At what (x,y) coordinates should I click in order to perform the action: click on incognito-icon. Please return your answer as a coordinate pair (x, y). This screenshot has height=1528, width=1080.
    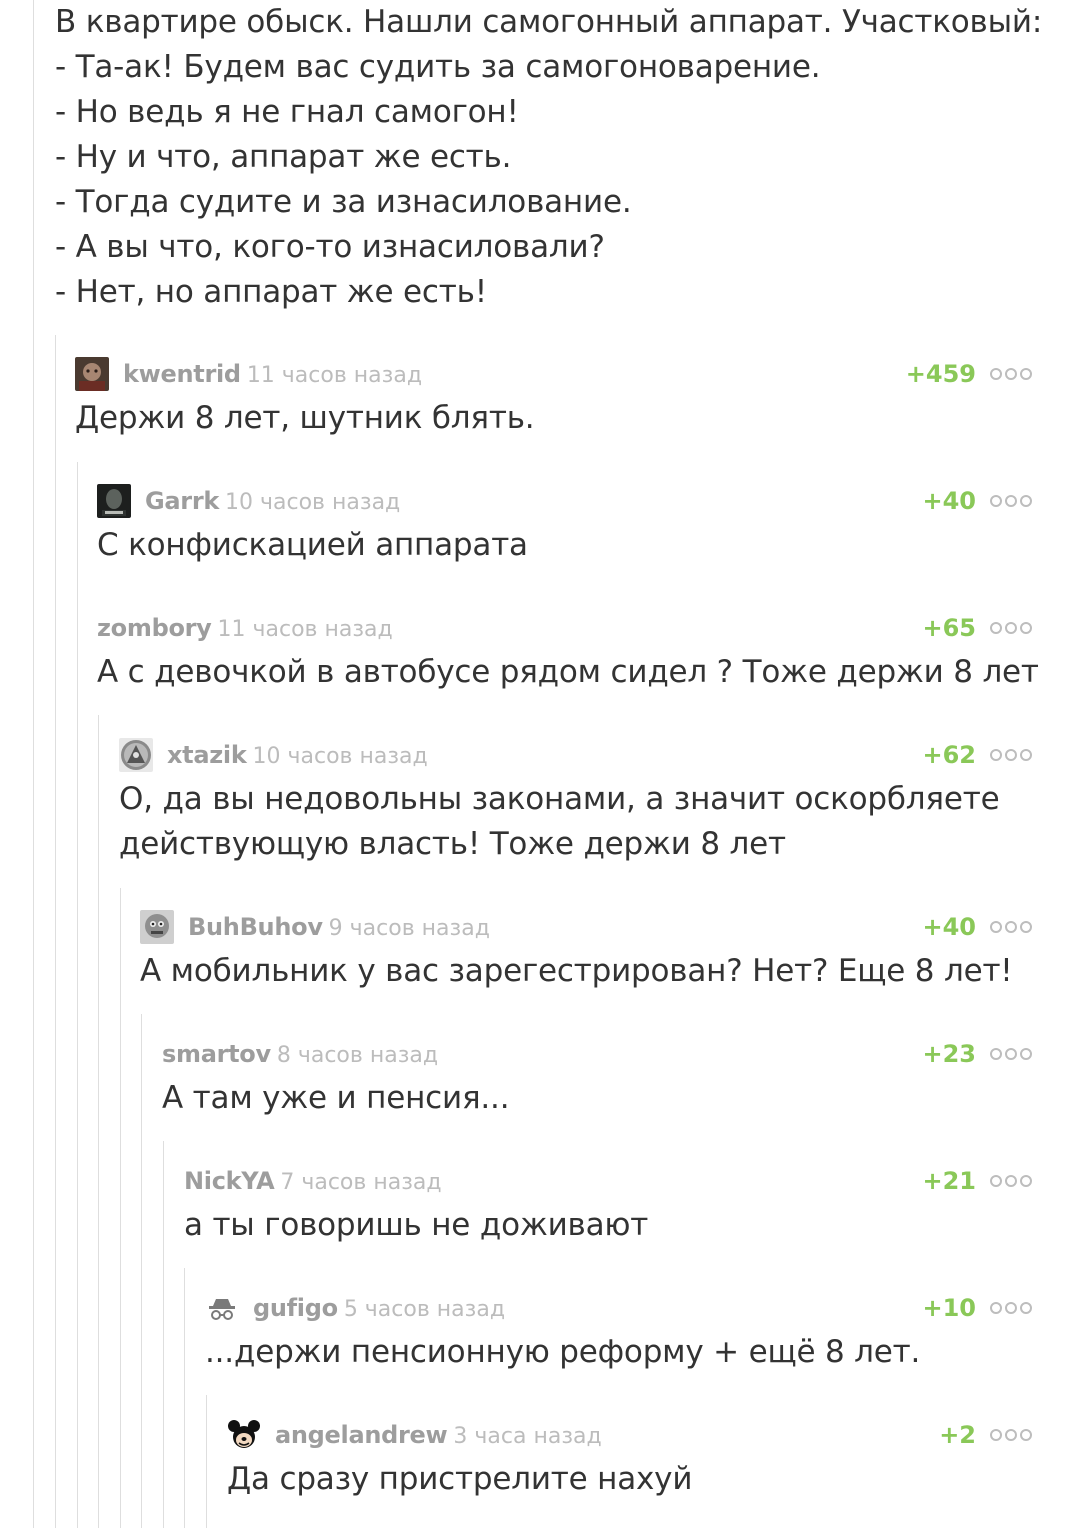
    Looking at the image, I should click on (222, 1308).